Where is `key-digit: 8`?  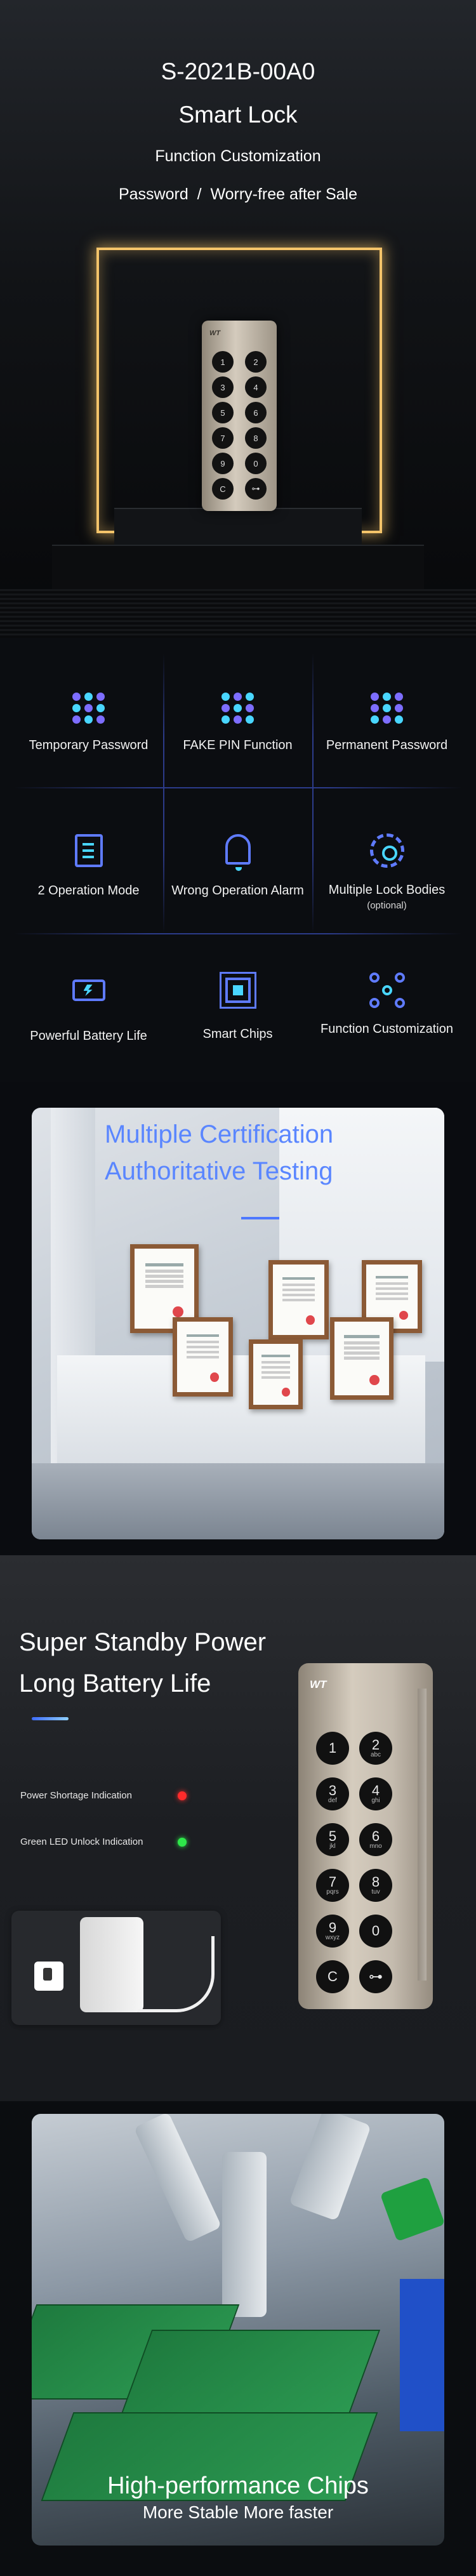 key-digit: 8 is located at coordinates (375, 1882).